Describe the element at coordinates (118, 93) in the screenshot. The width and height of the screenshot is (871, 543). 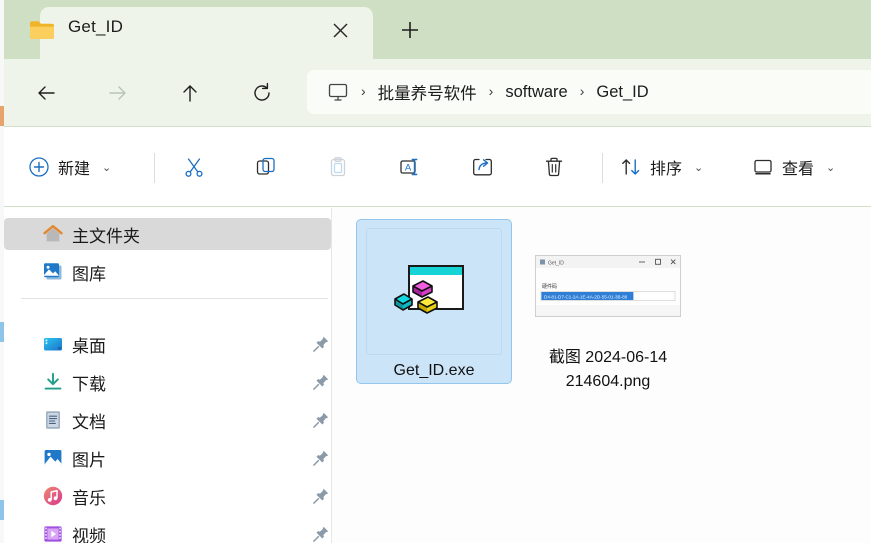
I see `arrow-right-icon` at that location.